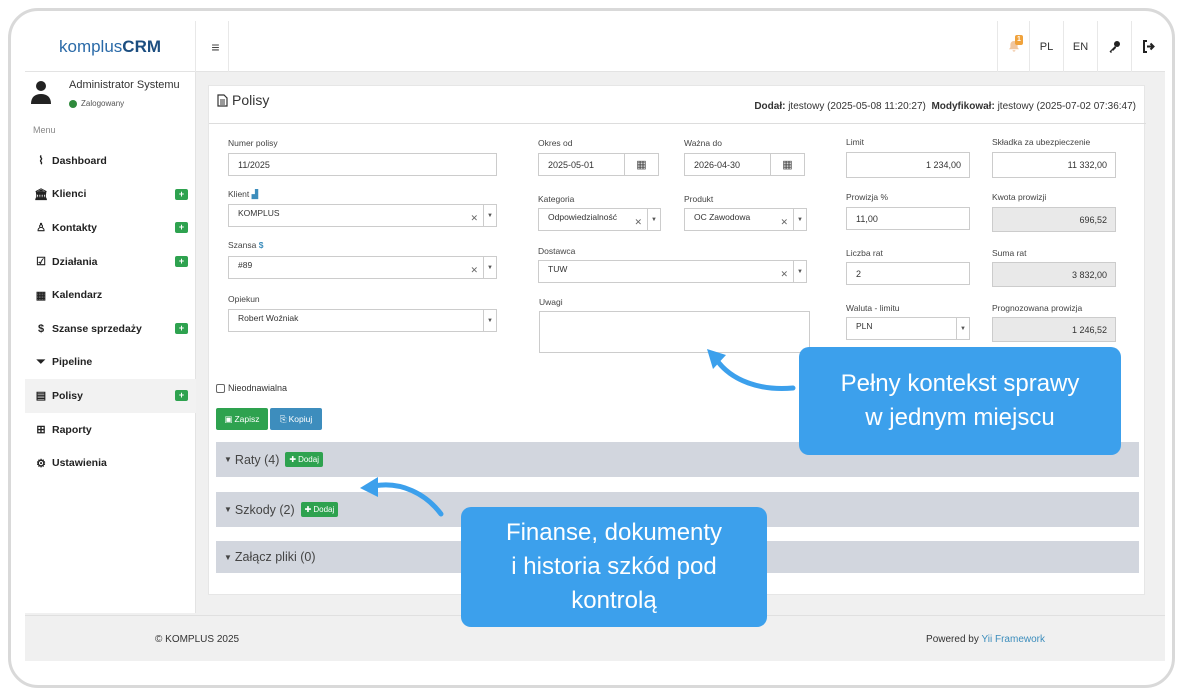 Image resolution: width=1183 pixels, height=698 pixels. What do you see at coordinates (110, 430) in the screenshot?
I see `sidebar-item-raporty: ⊞ Raporty` at bounding box center [110, 430].